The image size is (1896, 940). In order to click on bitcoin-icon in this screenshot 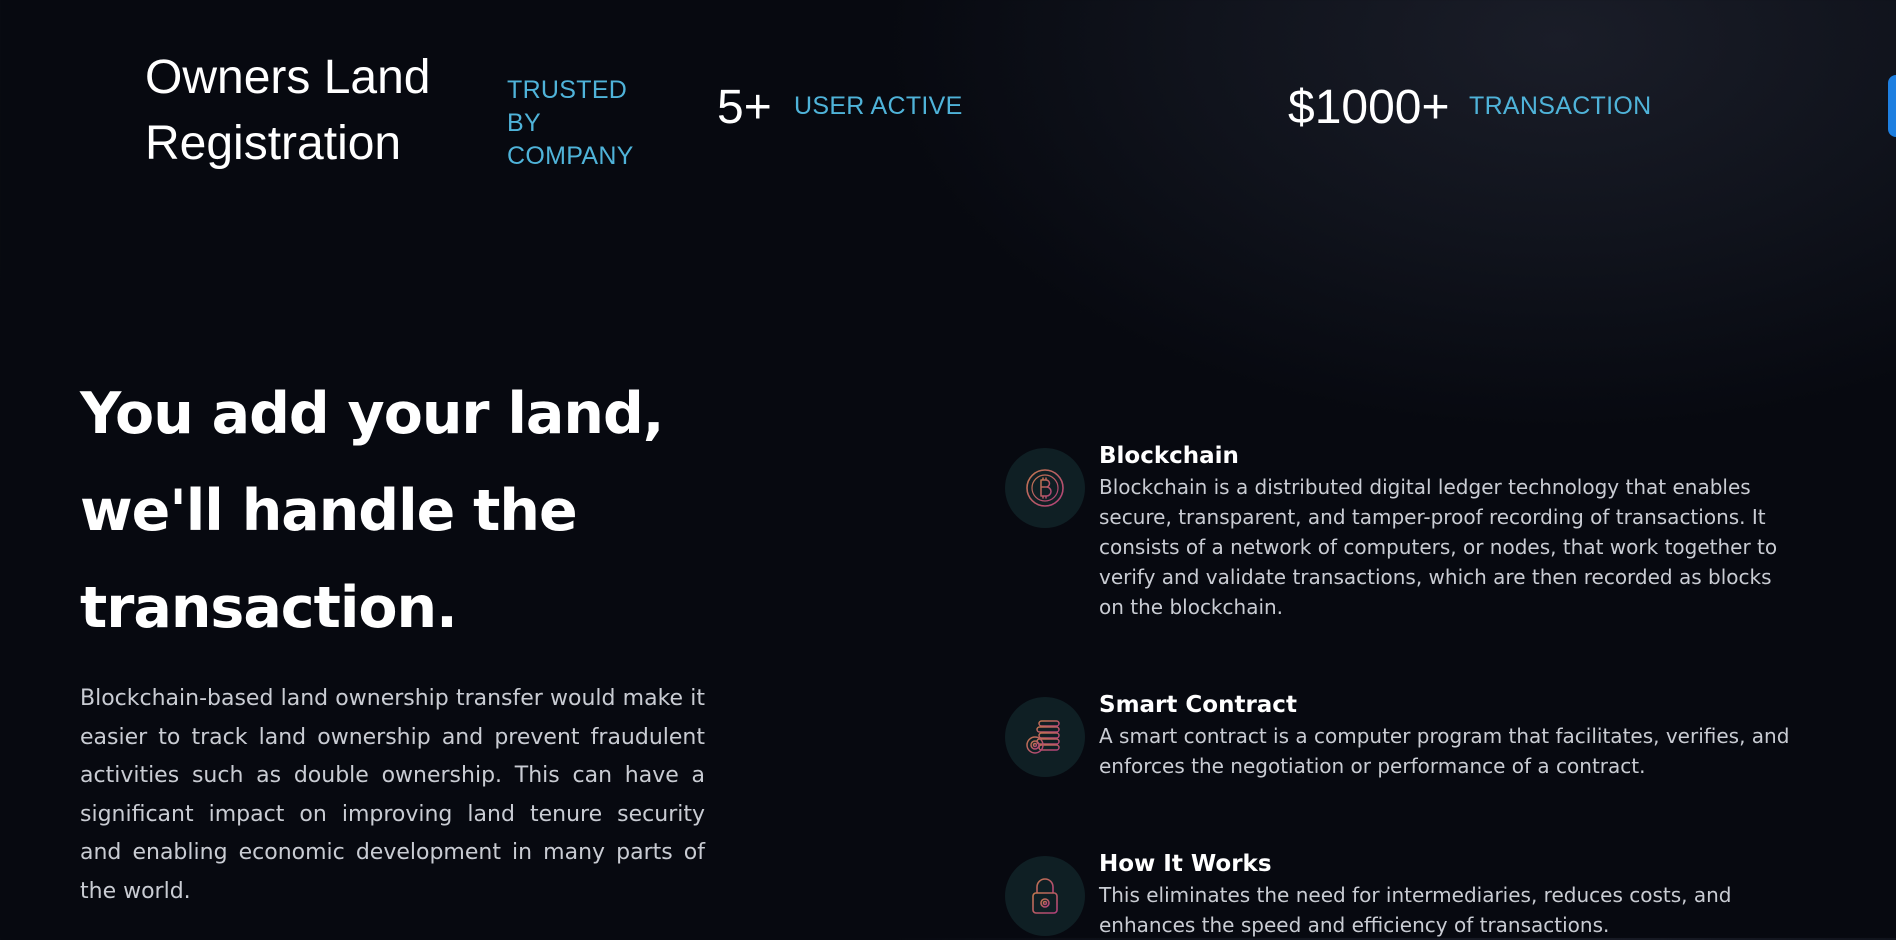, I will do `click(1045, 488)`.